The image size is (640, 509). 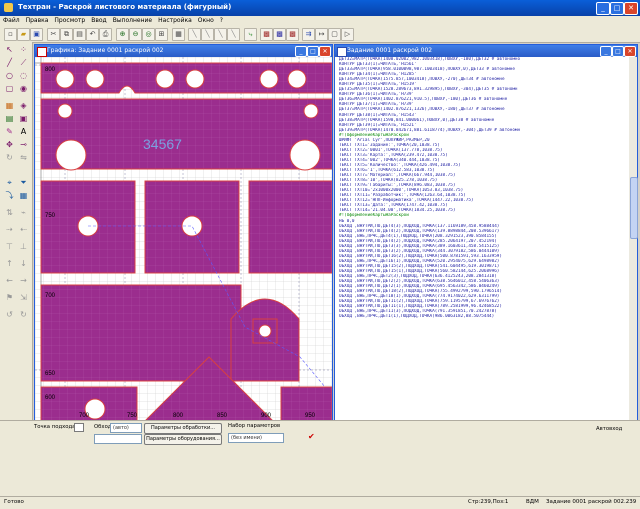 I want to click on param-set-select: (без имени), so click(x=256, y=438).